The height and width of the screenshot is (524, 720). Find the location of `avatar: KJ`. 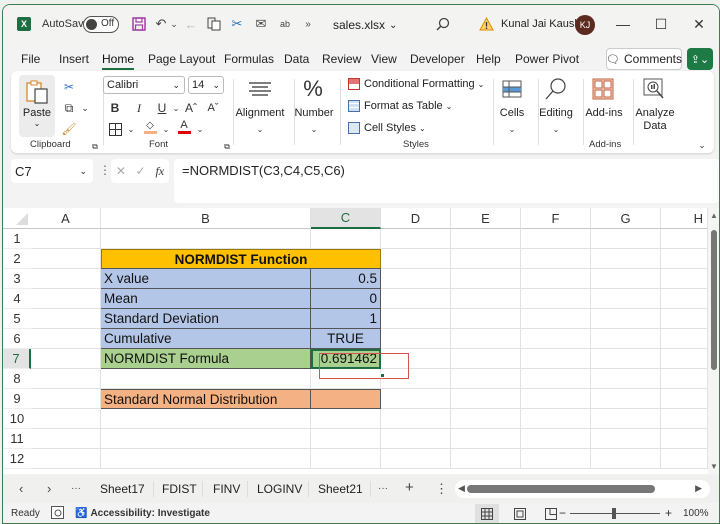

avatar: KJ is located at coordinates (585, 25).